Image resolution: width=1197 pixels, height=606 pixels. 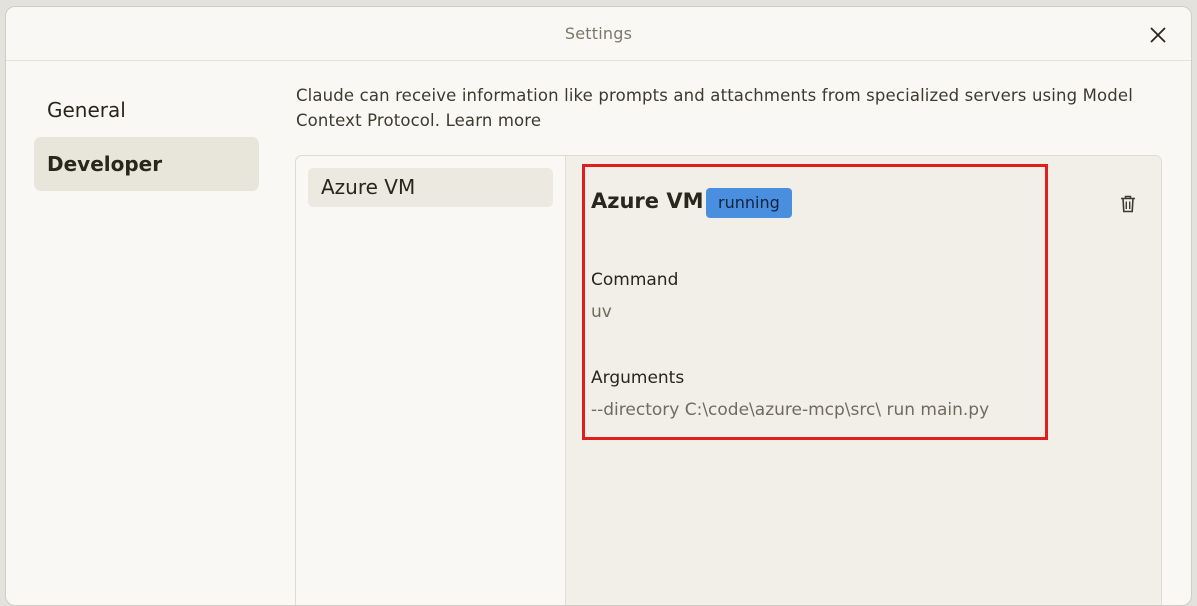 What do you see at coordinates (635, 280) in the screenshot?
I see `command-label: Command` at bounding box center [635, 280].